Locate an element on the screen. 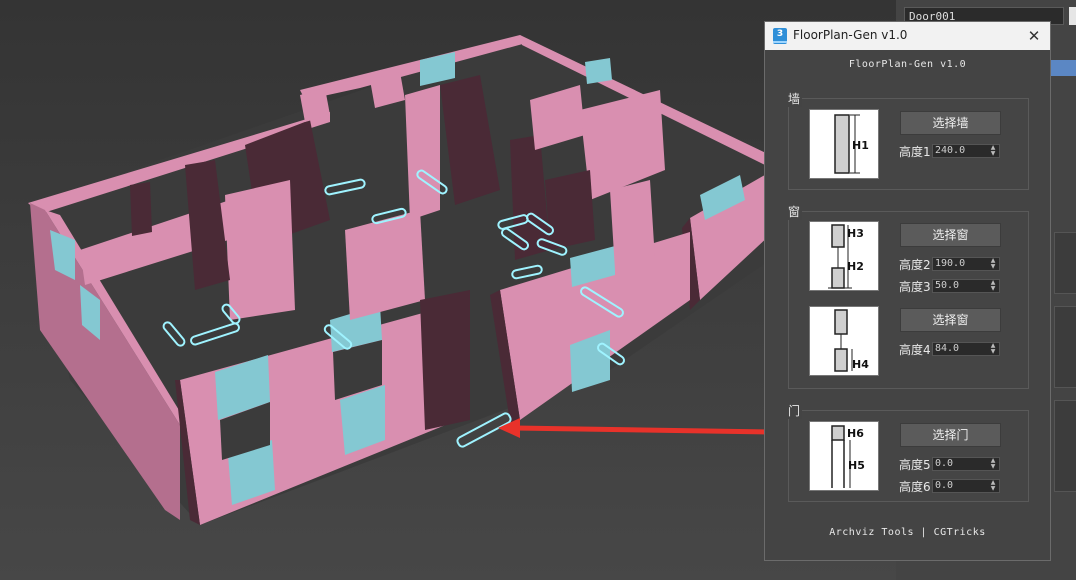  h4-label: H4 is located at coordinates (860, 364).